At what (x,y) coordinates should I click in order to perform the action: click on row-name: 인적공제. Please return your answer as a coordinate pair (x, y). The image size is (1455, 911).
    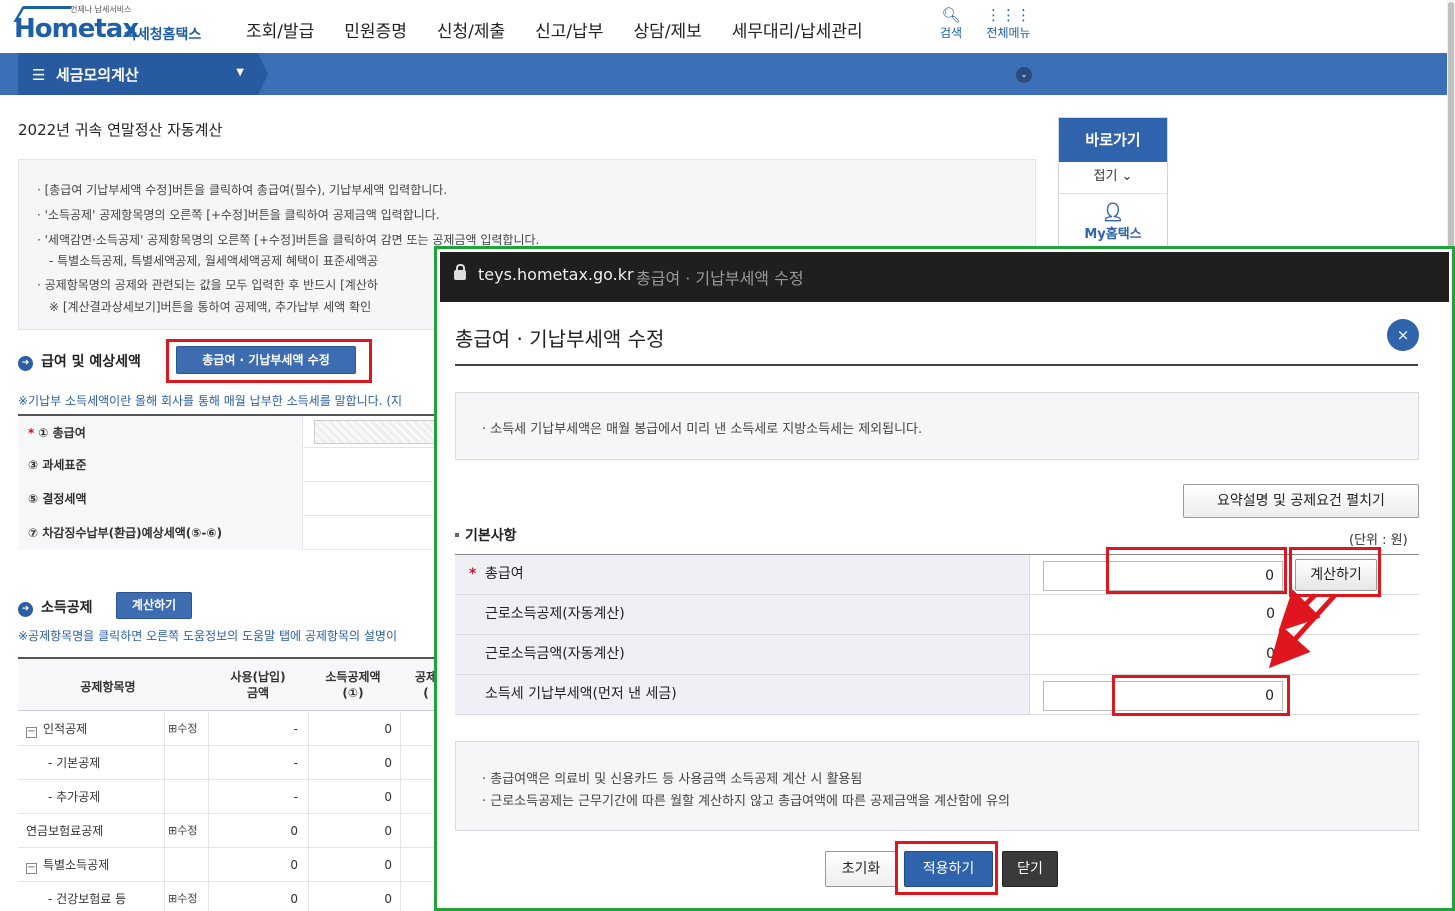
    Looking at the image, I should click on (65, 729).